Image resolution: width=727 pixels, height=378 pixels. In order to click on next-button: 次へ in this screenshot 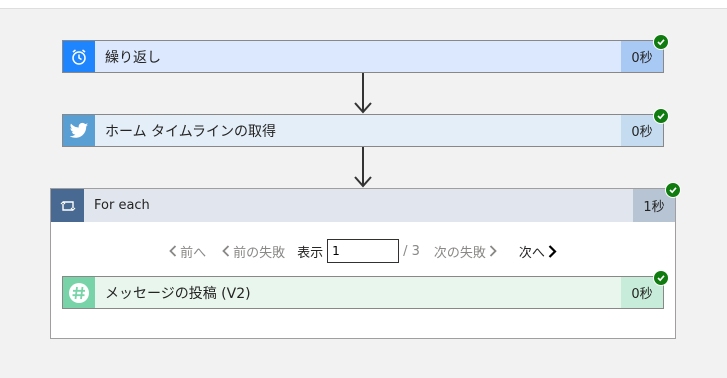, I will do `click(538, 251)`.